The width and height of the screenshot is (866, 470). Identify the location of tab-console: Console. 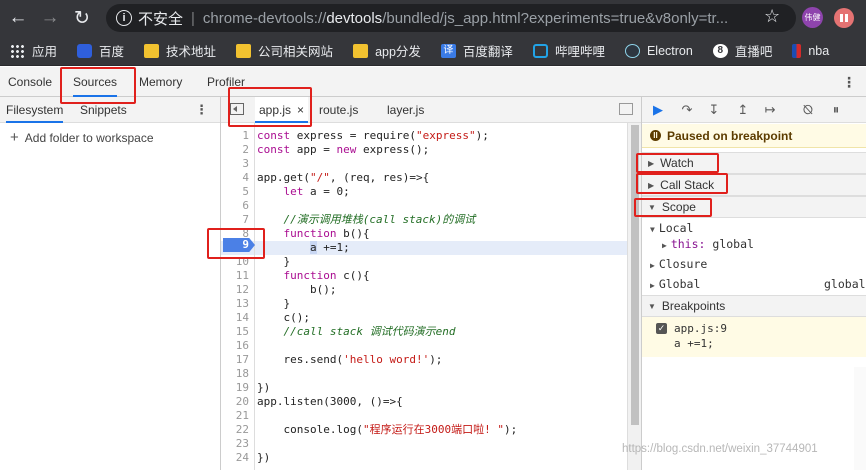
(30, 82).